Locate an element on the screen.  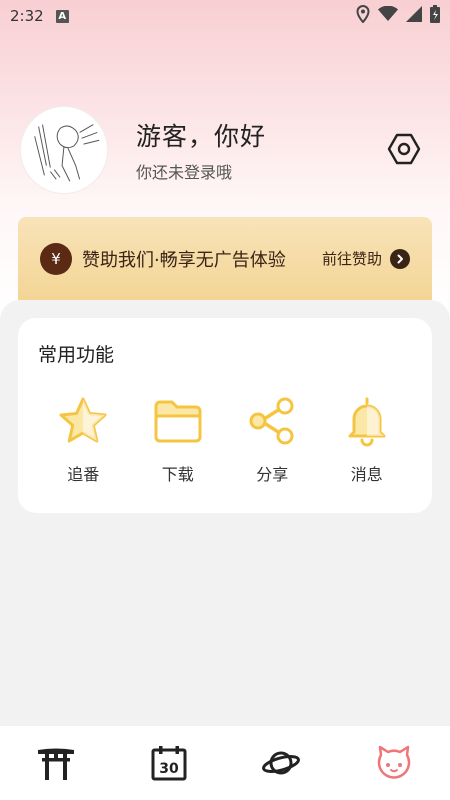
bell-icon is located at coordinates (367, 421).